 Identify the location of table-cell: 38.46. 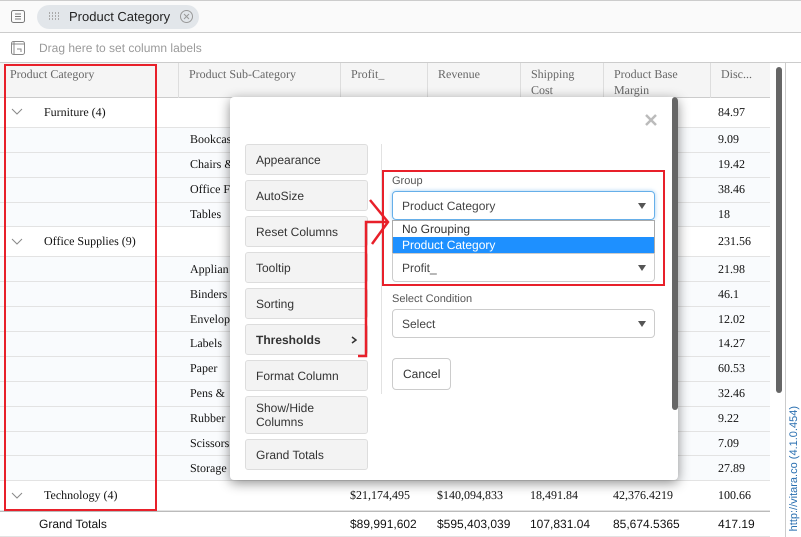
(731, 190).